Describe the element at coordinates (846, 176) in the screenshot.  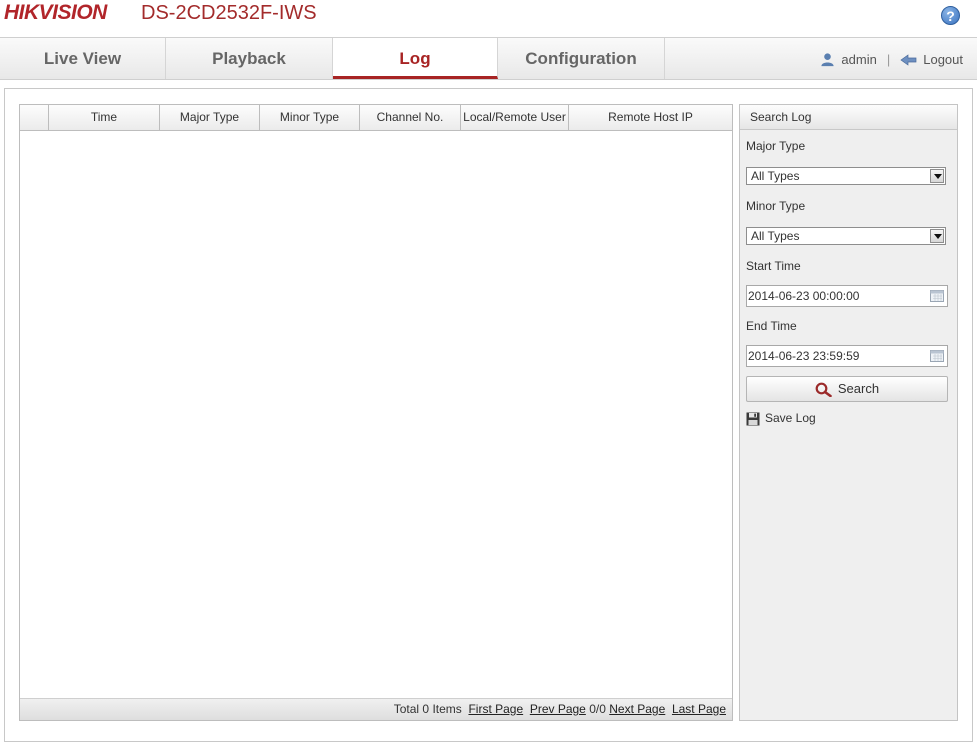
I see `major-type-select: All Types` at that location.